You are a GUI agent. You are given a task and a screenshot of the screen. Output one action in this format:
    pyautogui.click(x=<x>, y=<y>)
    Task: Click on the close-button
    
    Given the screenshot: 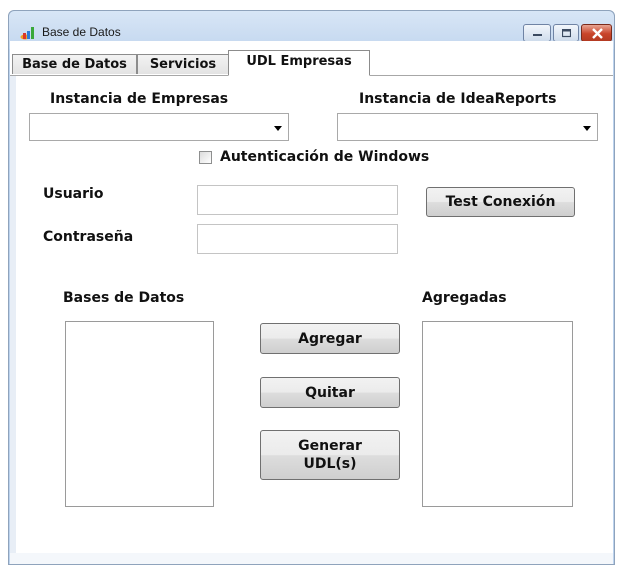 What is the action you would take?
    pyautogui.click(x=596, y=33)
    